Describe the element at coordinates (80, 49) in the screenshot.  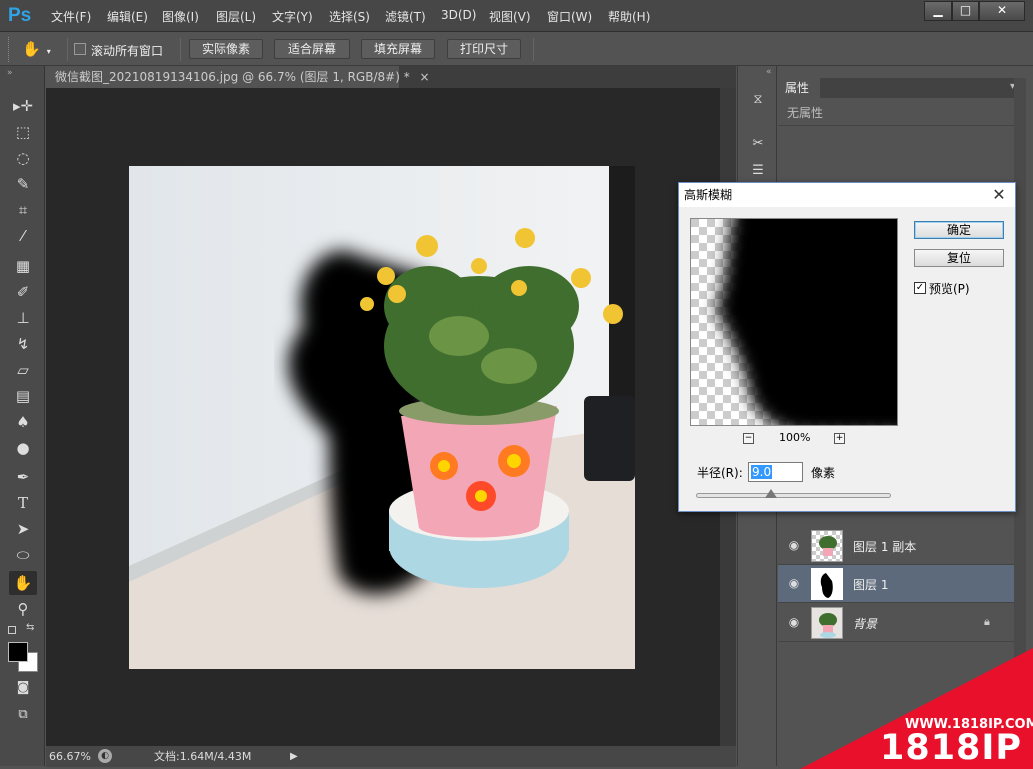
I see `scroll-all-checkbox` at that location.